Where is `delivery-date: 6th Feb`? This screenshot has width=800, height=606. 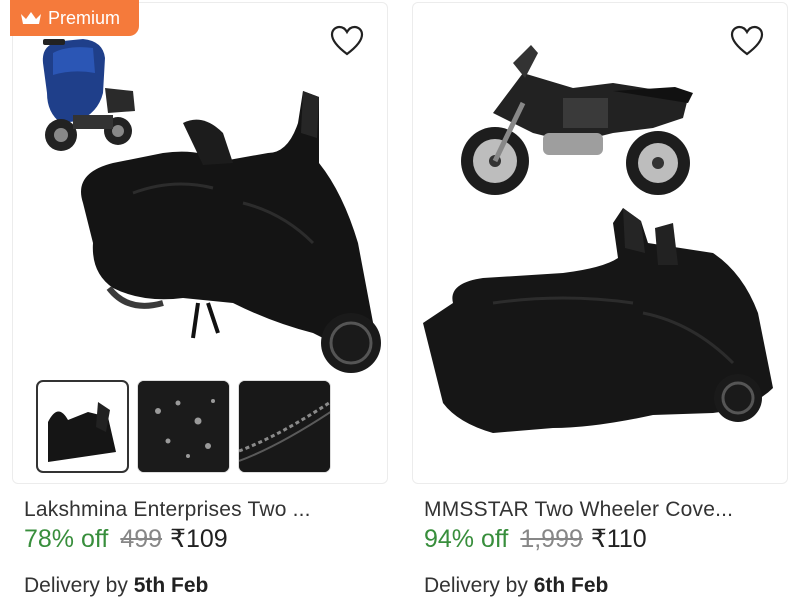
delivery-date: 6th Feb is located at coordinates (571, 585).